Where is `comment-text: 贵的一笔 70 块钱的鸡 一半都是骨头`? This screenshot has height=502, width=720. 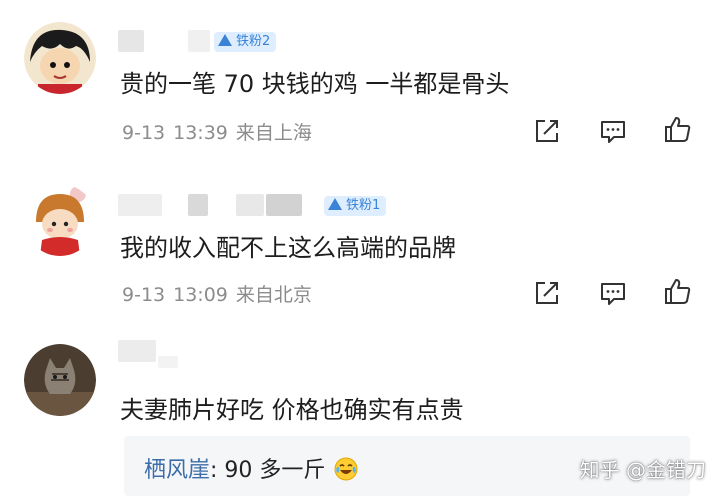 comment-text: 贵的一笔 70 块钱的鸡 一半都是骨头 is located at coordinates (315, 84).